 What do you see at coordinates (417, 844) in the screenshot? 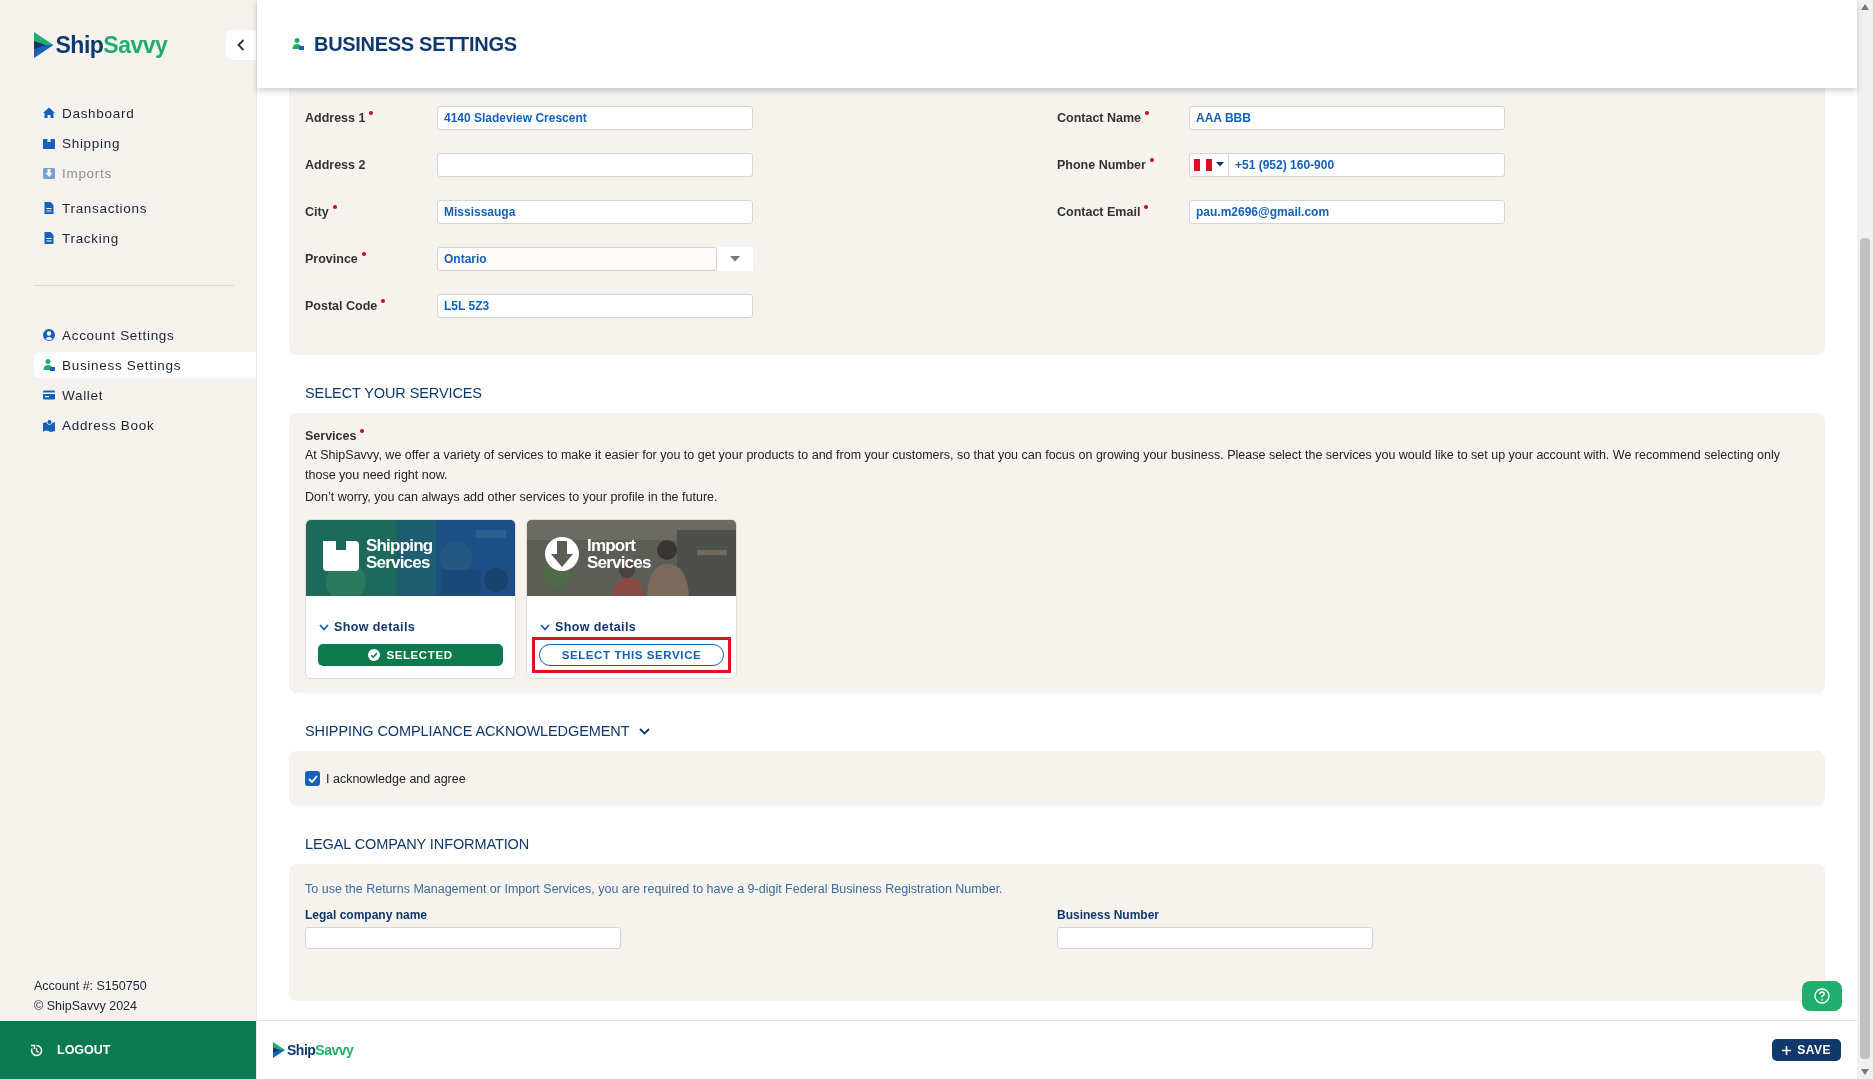
I see `section-heading: LEGAL COMPANY INFORMATION` at bounding box center [417, 844].